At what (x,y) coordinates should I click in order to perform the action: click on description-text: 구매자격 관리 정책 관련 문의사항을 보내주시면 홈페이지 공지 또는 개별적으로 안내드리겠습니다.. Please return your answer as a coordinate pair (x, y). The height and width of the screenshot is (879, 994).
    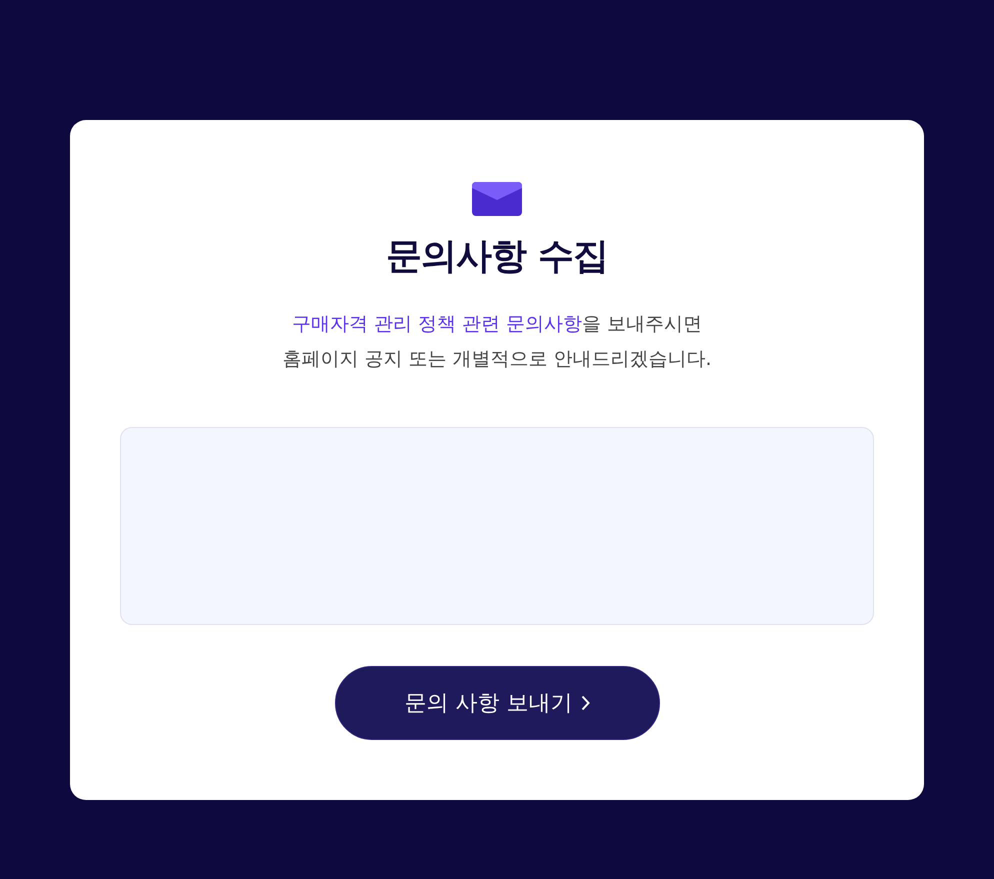
    Looking at the image, I should click on (497, 342).